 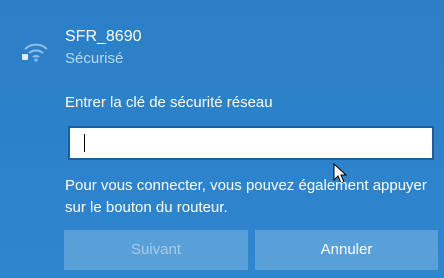 What do you see at coordinates (94, 58) in the screenshot?
I see `network-status: Sécurisé` at bounding box center [94, 58].